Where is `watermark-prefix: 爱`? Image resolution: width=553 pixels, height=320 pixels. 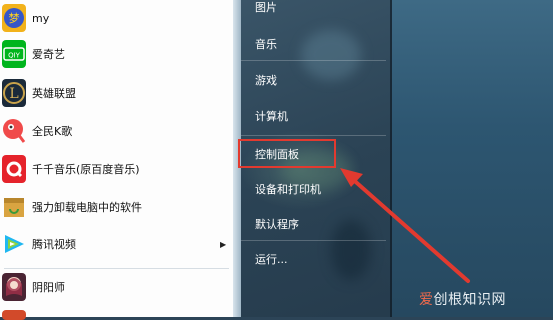
watermark-prefix: 爱 is located at coordinates (426, 300).